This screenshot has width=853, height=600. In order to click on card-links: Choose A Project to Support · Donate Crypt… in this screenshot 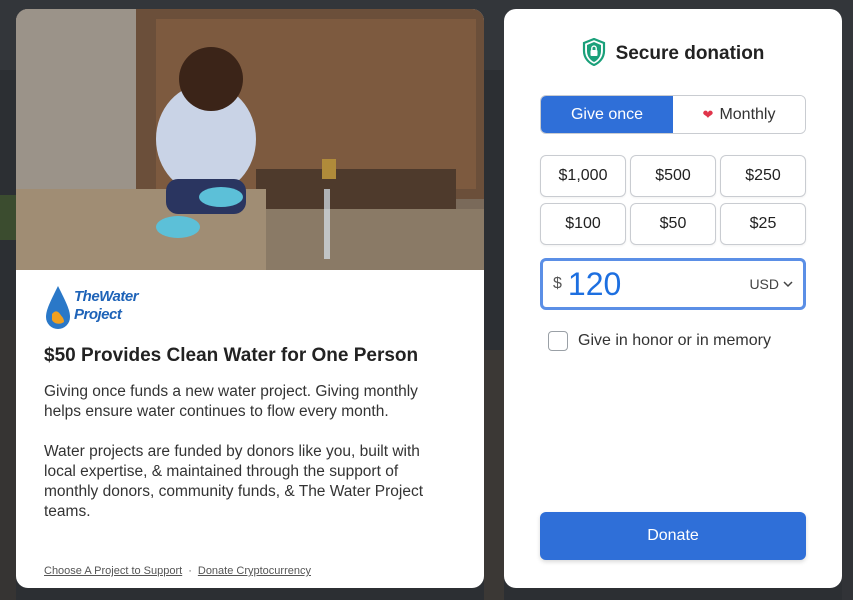, I will do `click(177, 571)`.